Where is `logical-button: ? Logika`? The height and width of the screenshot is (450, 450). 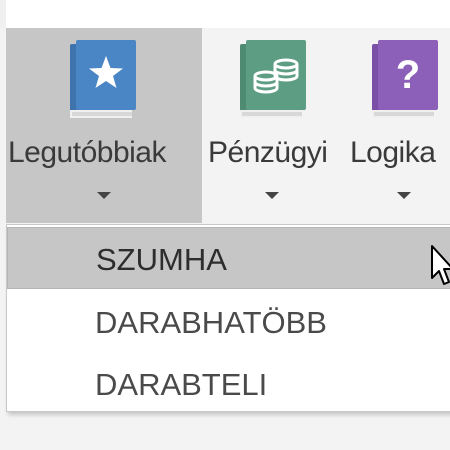
logical-button: ? Logika is located at coordinates (396, 125).